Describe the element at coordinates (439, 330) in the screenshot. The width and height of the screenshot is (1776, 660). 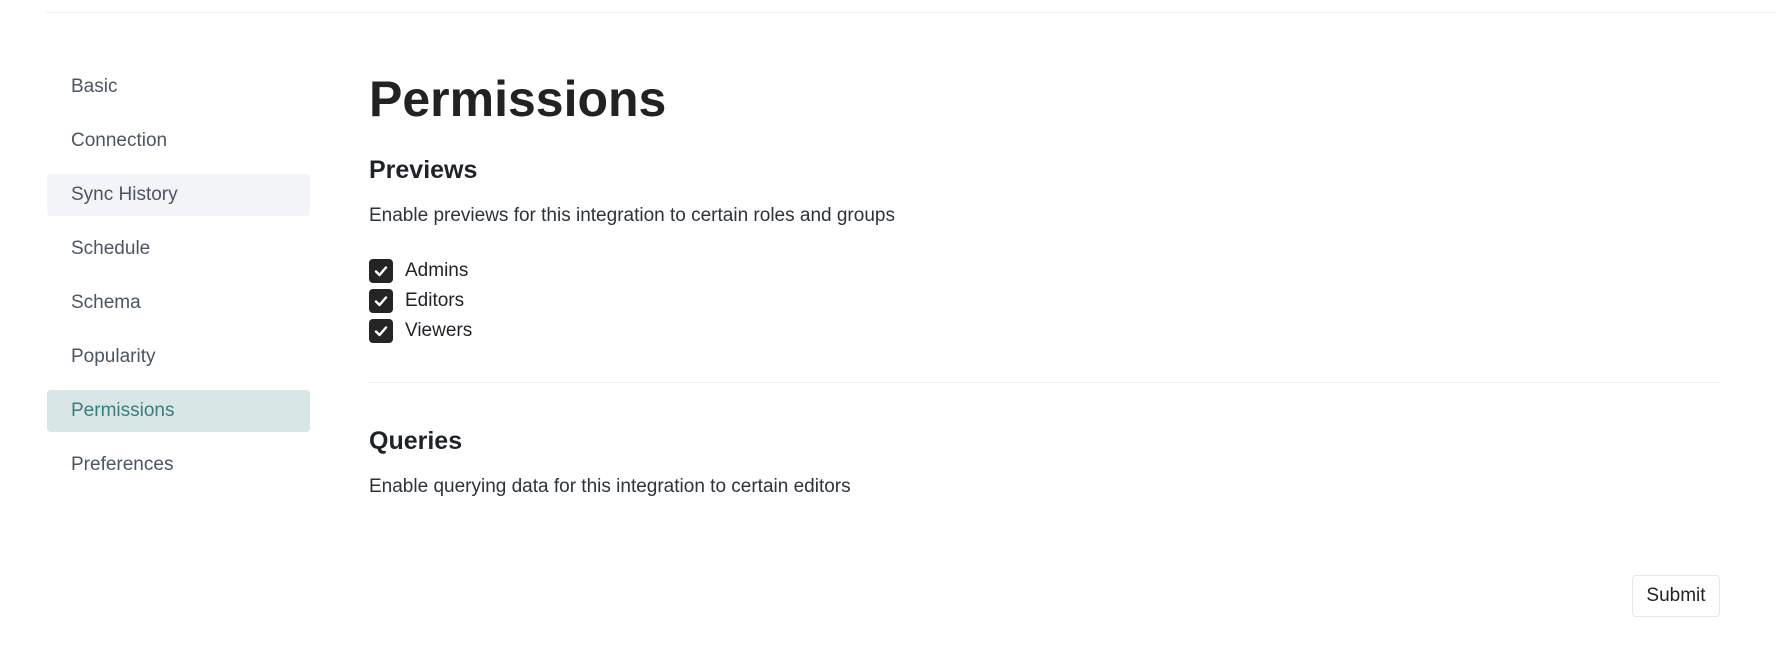
I see `checkbox-label: Viewers` at that location.